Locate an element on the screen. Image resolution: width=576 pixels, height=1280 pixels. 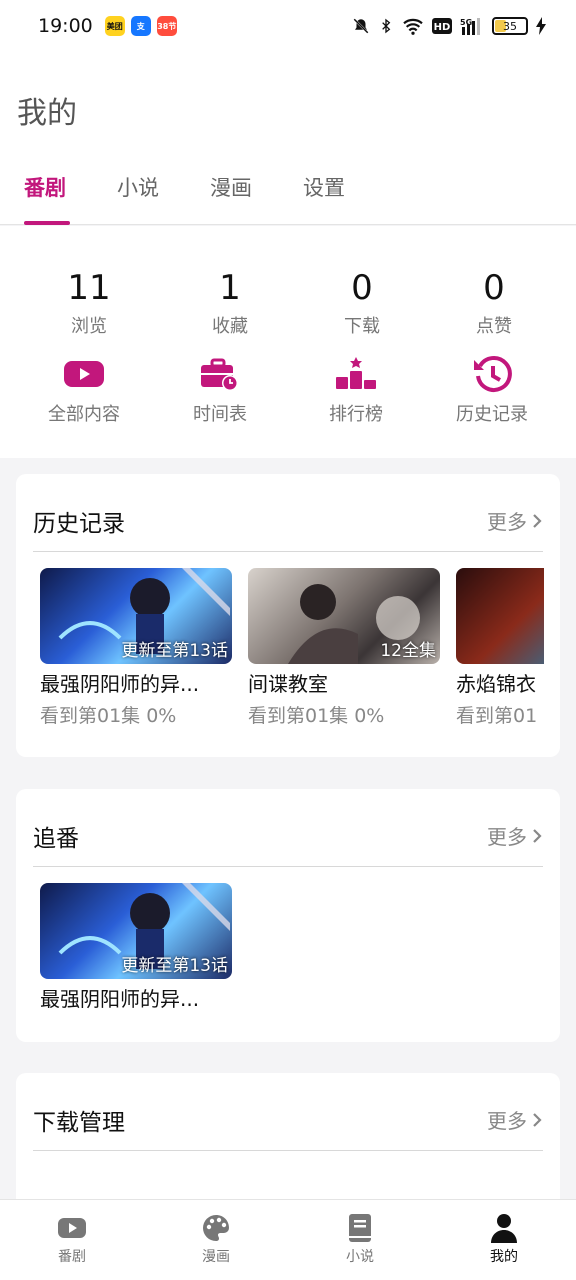
nav-comic-label: 漫画 is located at coordinates (216, 1257).